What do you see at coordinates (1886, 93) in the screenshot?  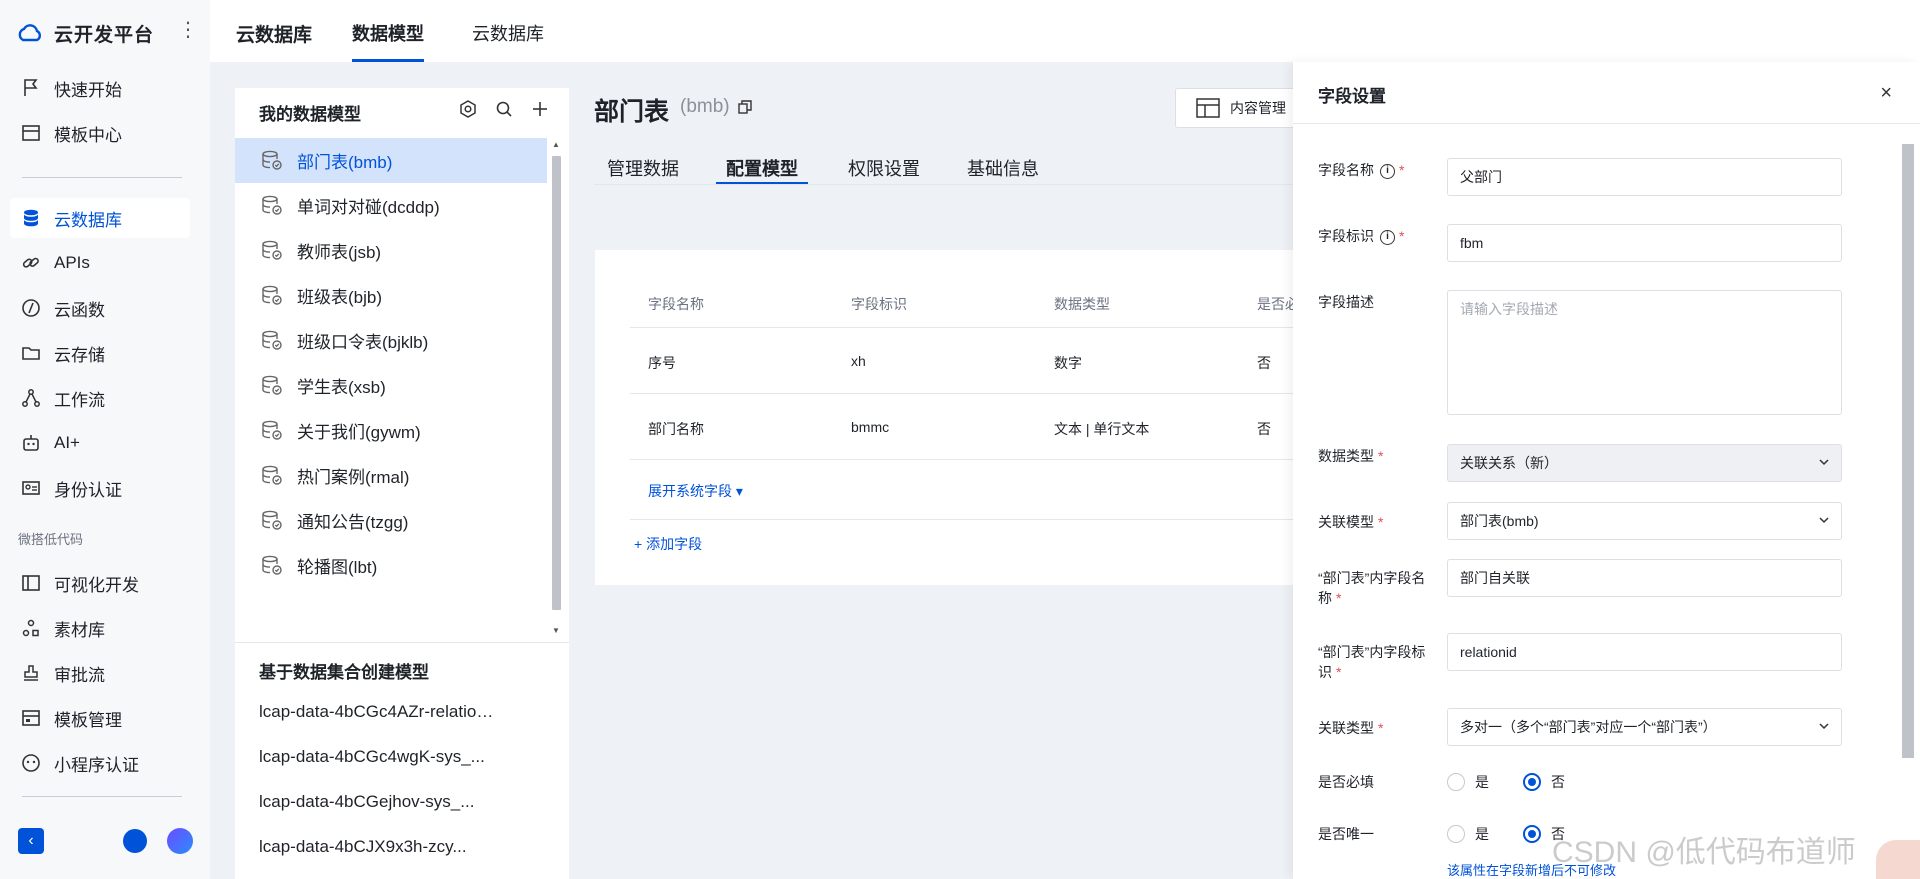 I see `close-icon: ×` at bounding box center [1886, 93].